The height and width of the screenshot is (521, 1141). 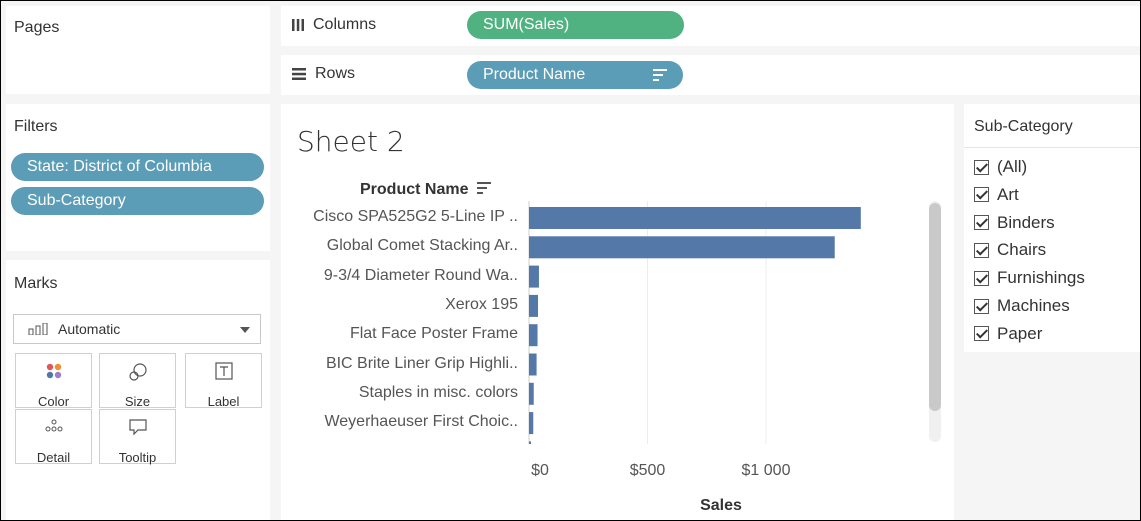 I want to click on columns-pill-sum-sales: SUM(Sales), so click(x=575, y=25).